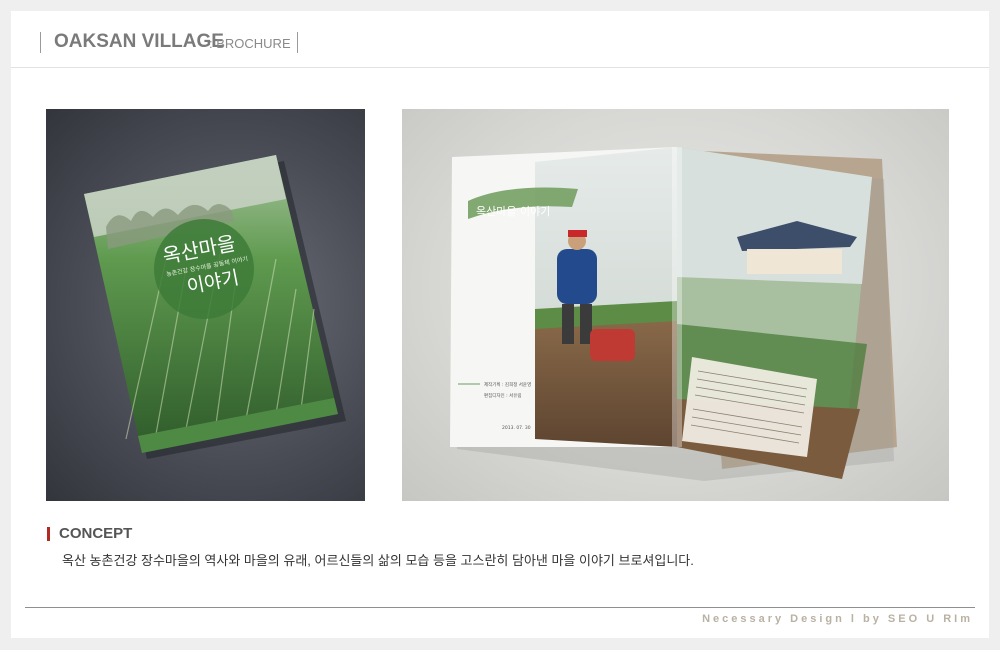  Describe the element at coordinates (500, 607) in the screenshot. I see `footer-divider` at that location.